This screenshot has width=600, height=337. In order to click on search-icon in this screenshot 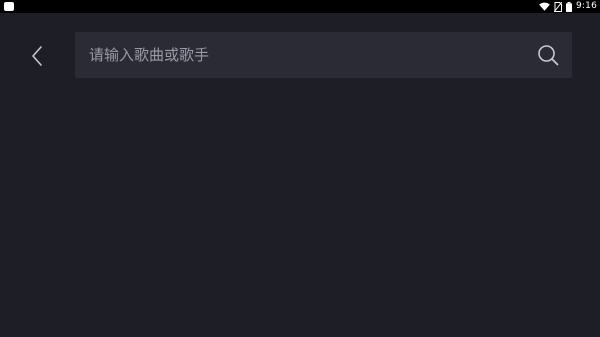, I will do `click(548, 55)`.